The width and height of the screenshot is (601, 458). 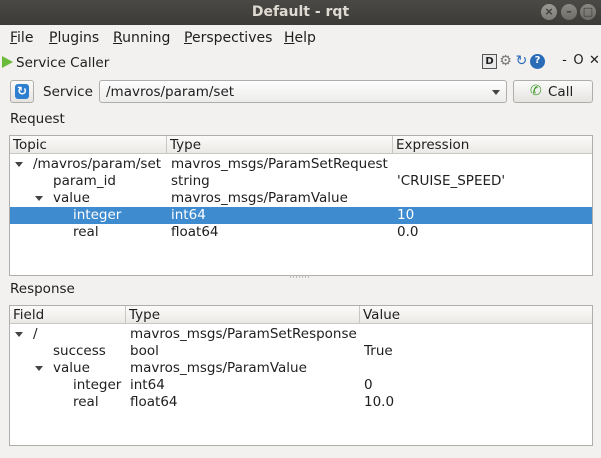 What do you see at coordinates (505, 61) in the screenshot?
I see `gear-icon: ⚙` at bounding box center [505, 61].